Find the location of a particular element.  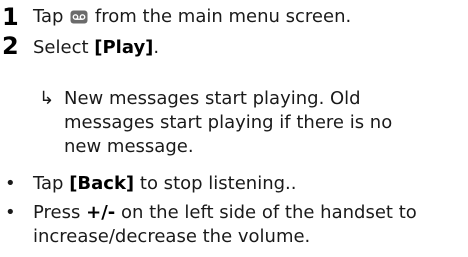

bullet-2-post: on the left side of the handset to is located at coordinates (266, 212).